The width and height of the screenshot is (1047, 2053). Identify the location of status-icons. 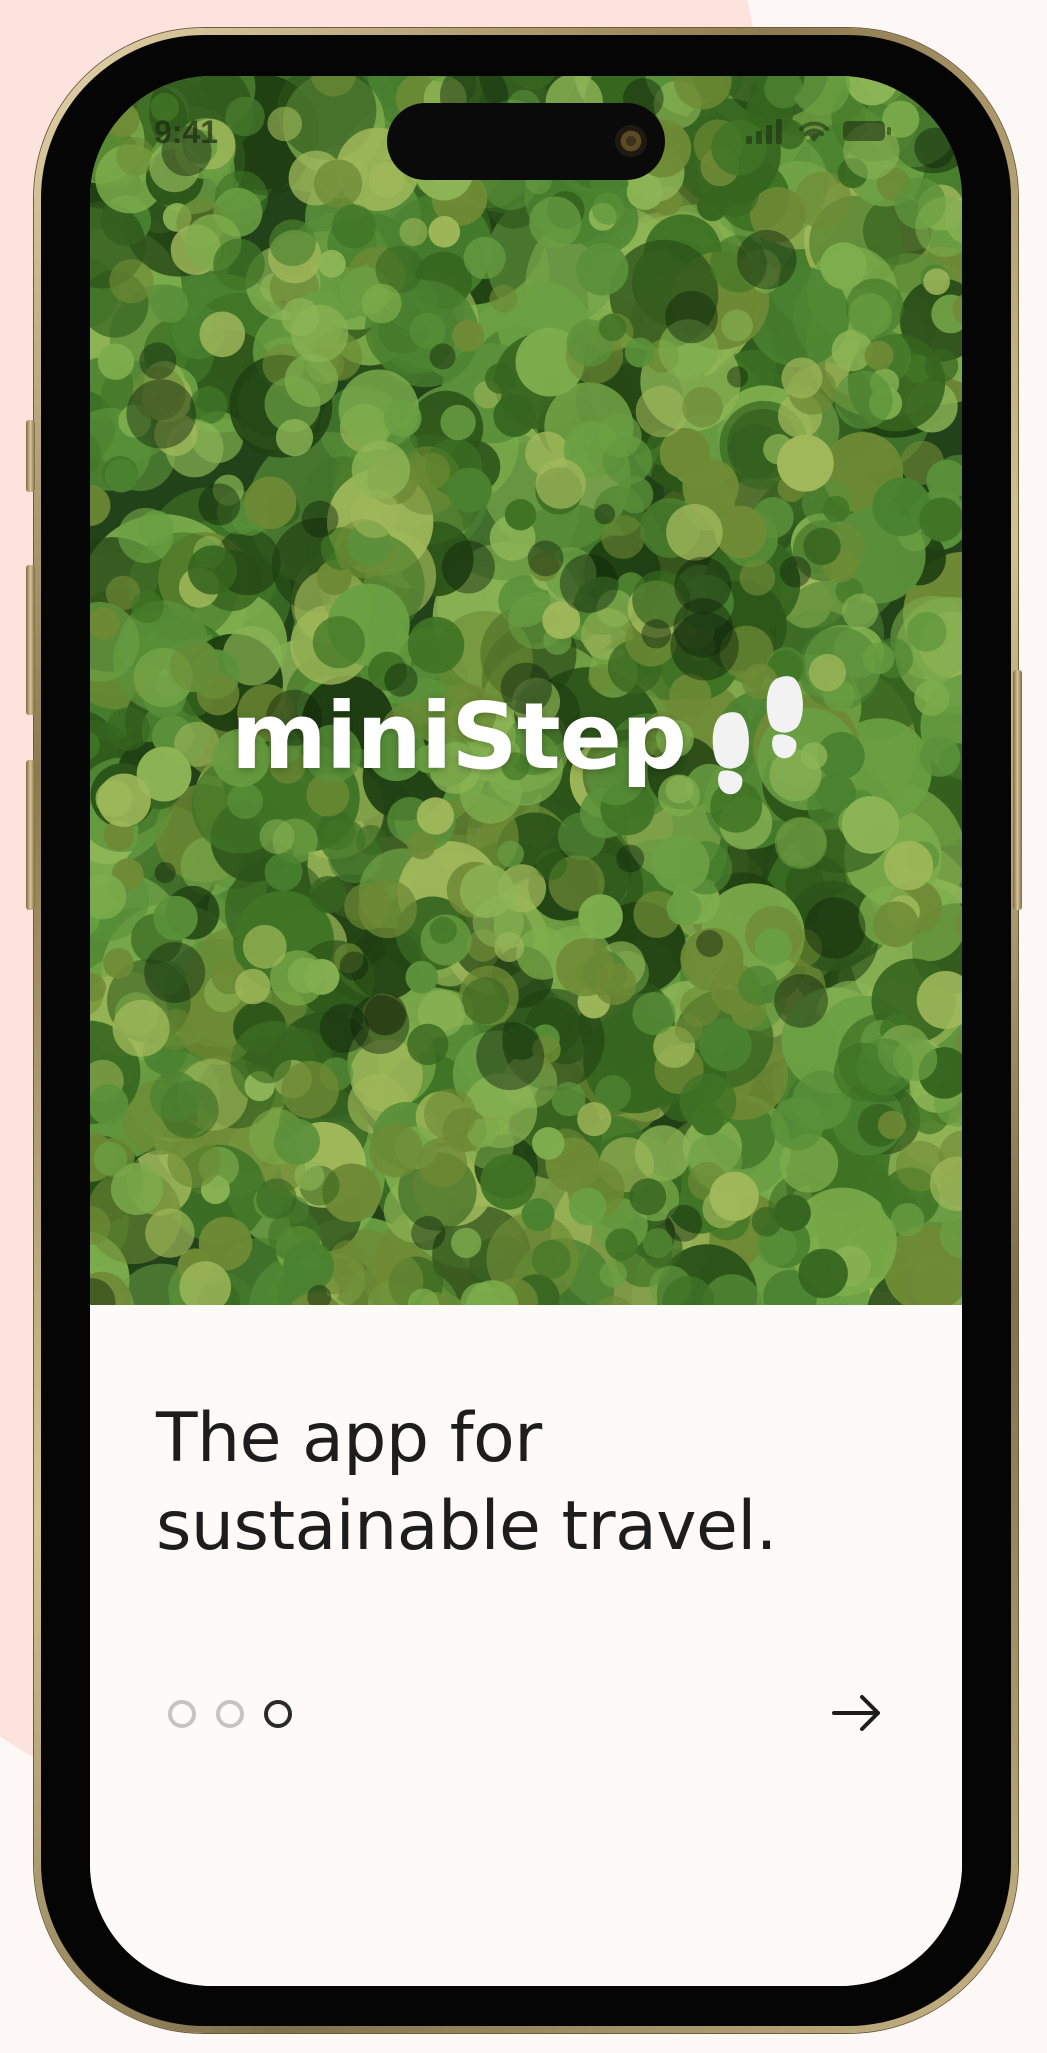
(819, 129).